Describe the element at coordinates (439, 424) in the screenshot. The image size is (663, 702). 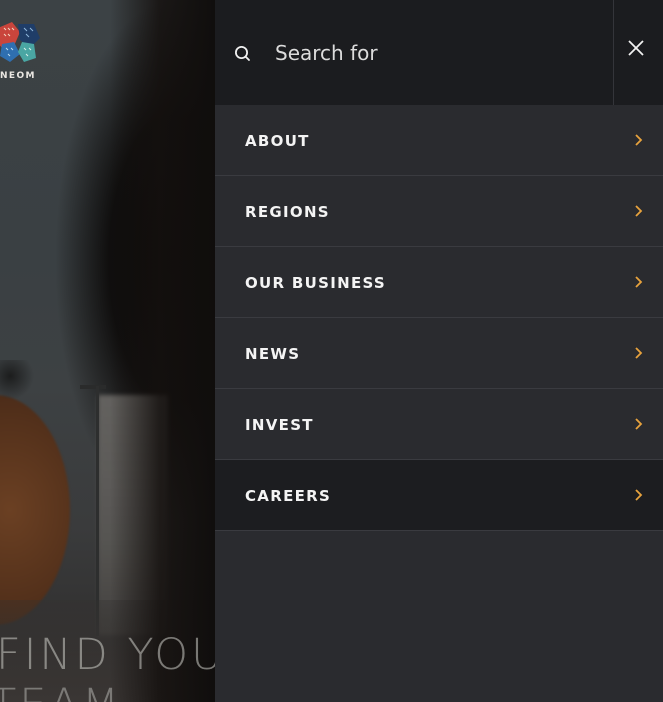
I see `menu-item-invest: INVEST` at that location.